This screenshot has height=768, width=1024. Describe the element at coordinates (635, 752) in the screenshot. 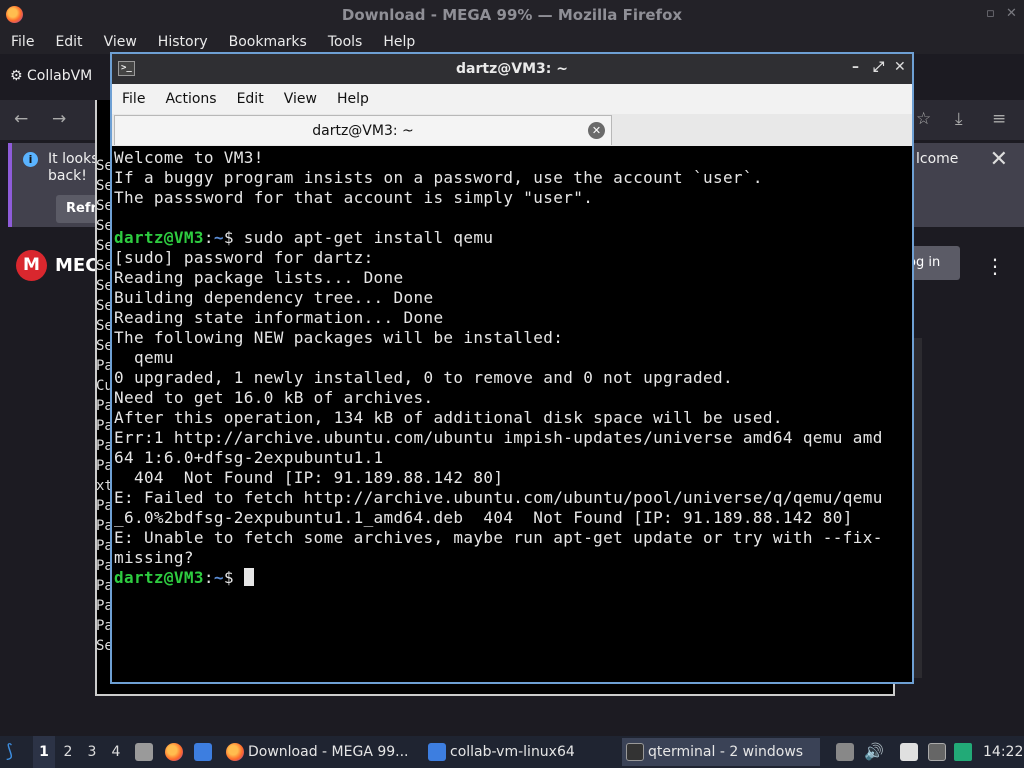

I see `terminal-icon` at that location.